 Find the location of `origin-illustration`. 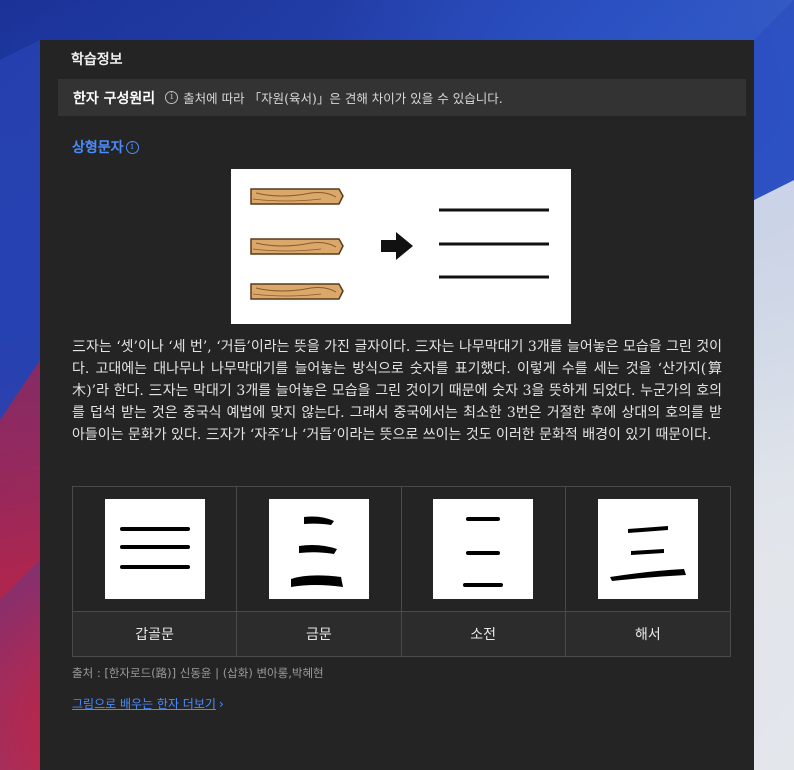

origin-illustration is located at coordinates (401, 246).